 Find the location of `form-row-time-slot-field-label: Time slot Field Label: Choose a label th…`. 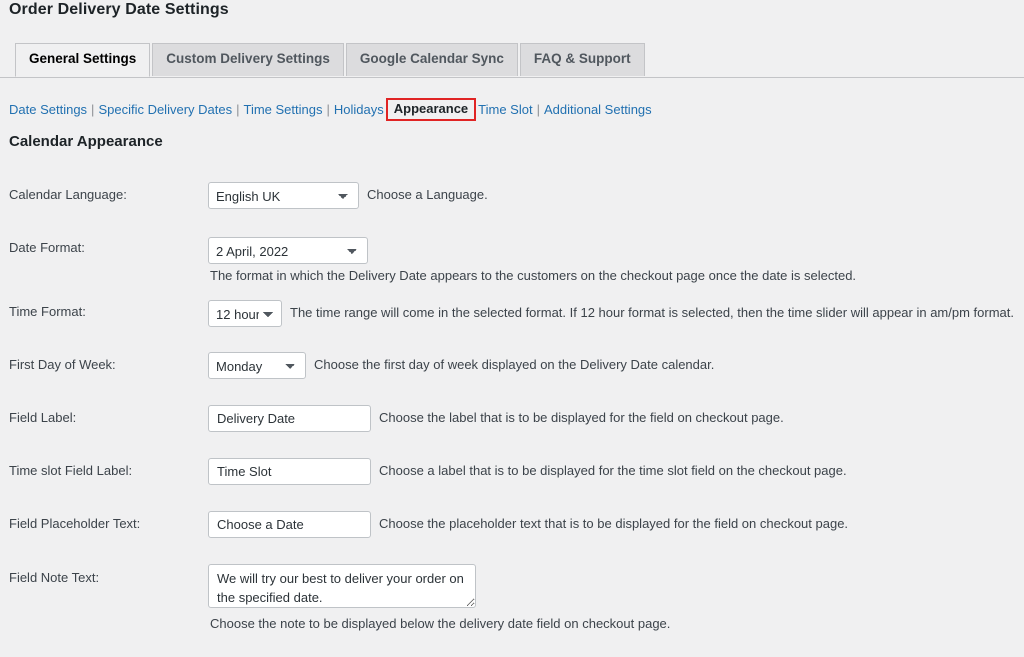

form-row-time-slot-field-label: Time slot Field Label: Choose a label th… is located at coordinates (512, 474).